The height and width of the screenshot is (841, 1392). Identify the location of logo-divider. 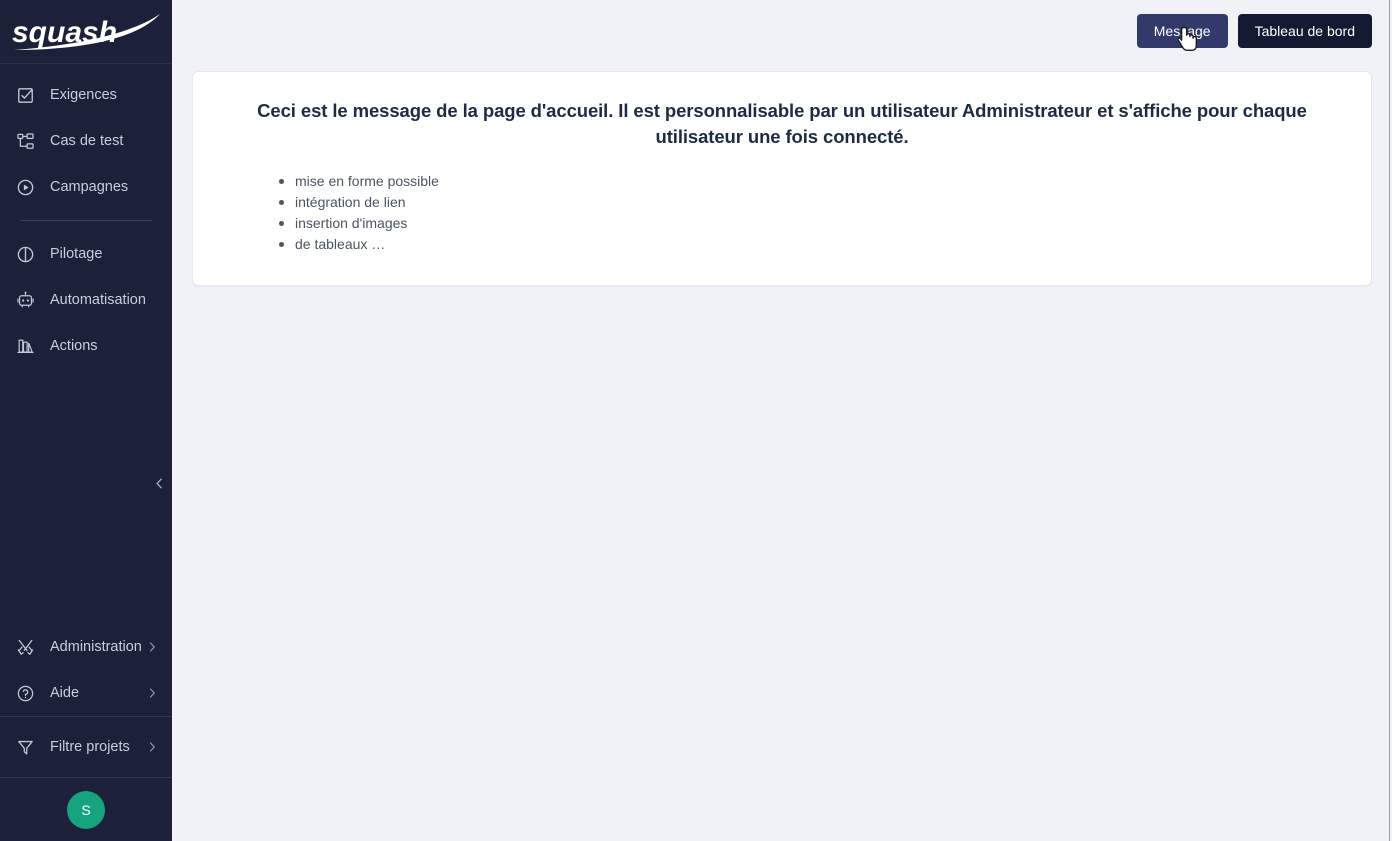
(86, 63).